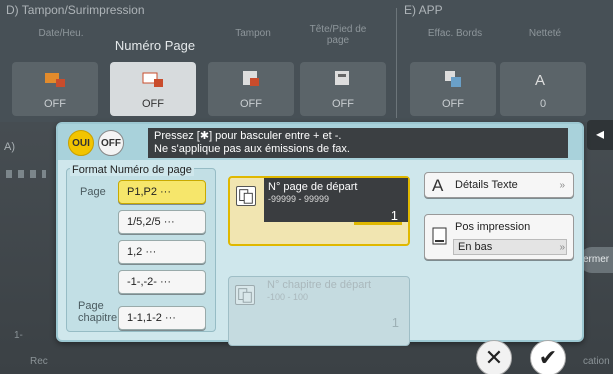 This screenshot has height=374, width=613. What do you see at coordinates (245, 295) in the screenshot?
I see `chapter-icon` at bounding box center [245, 295].